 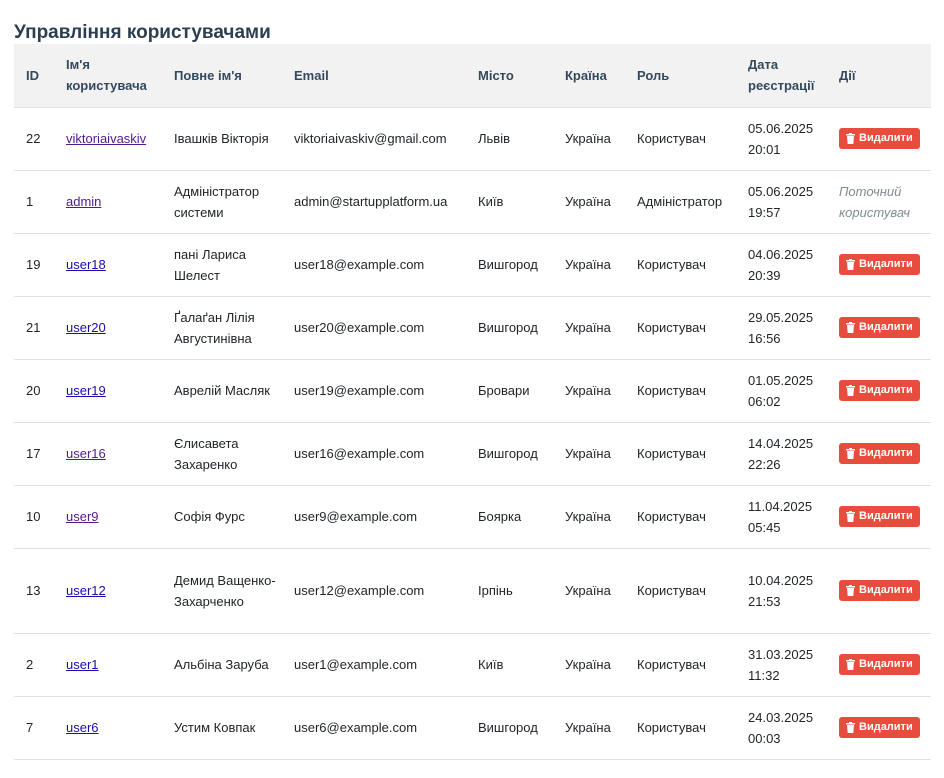 What do you see at coordinates (222, 665) in the screenshot?
I see `cell-full-name: Альбіна Заруба` at bounding box center [222, 665].